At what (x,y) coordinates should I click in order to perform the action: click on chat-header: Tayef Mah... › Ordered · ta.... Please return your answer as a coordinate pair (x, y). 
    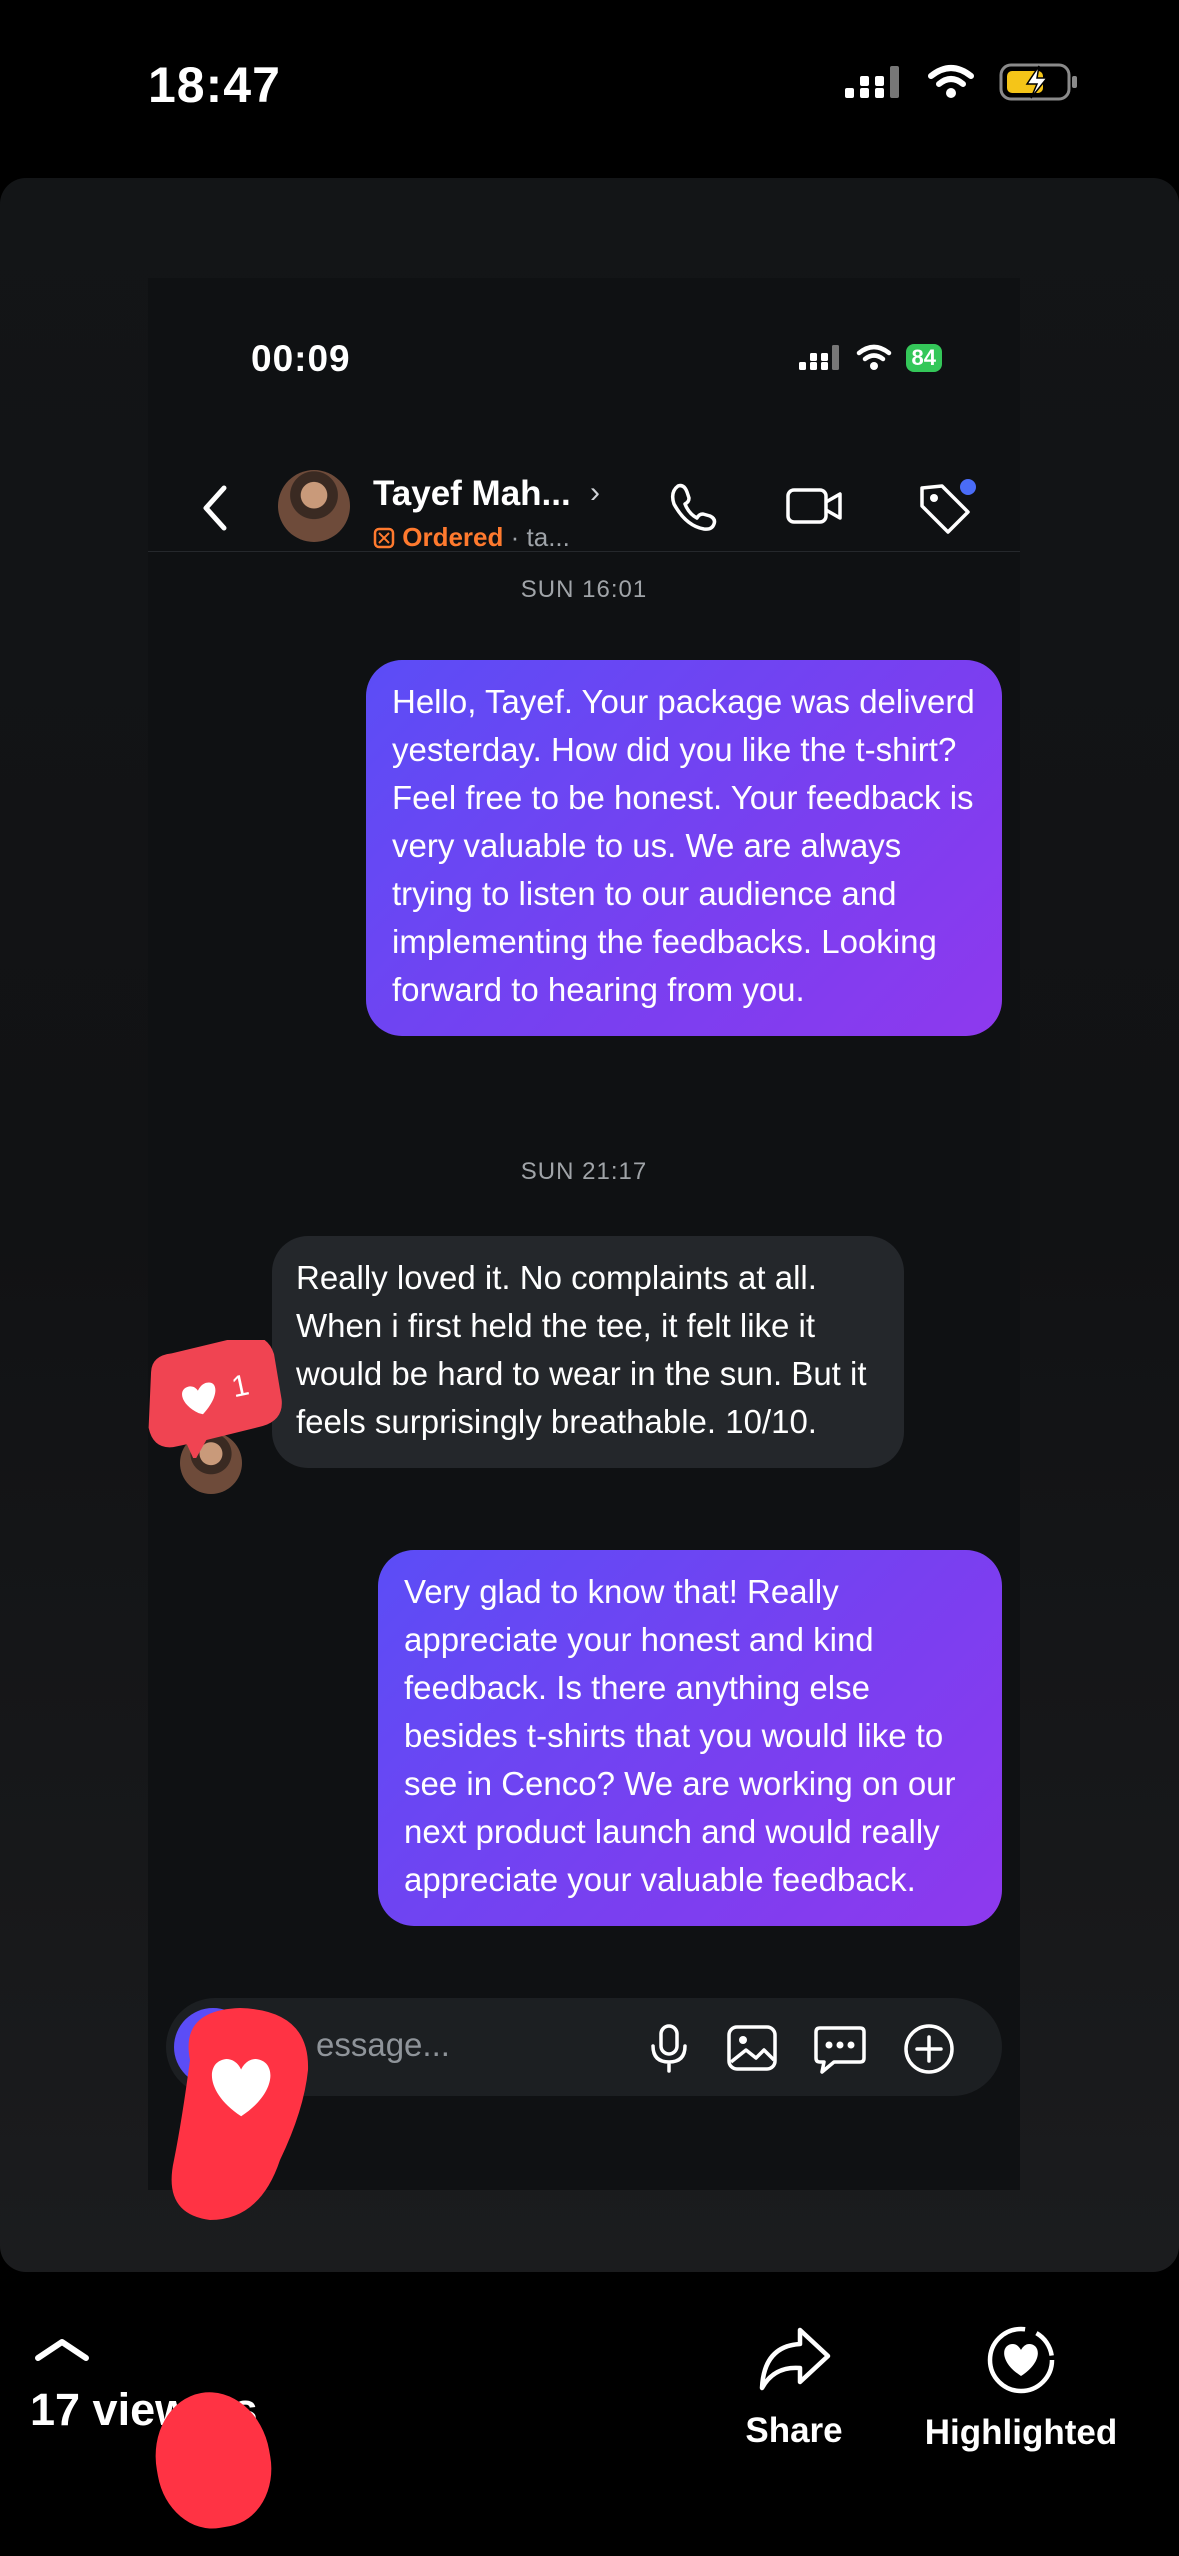
    Looking at the image, I should click on (584, 495).